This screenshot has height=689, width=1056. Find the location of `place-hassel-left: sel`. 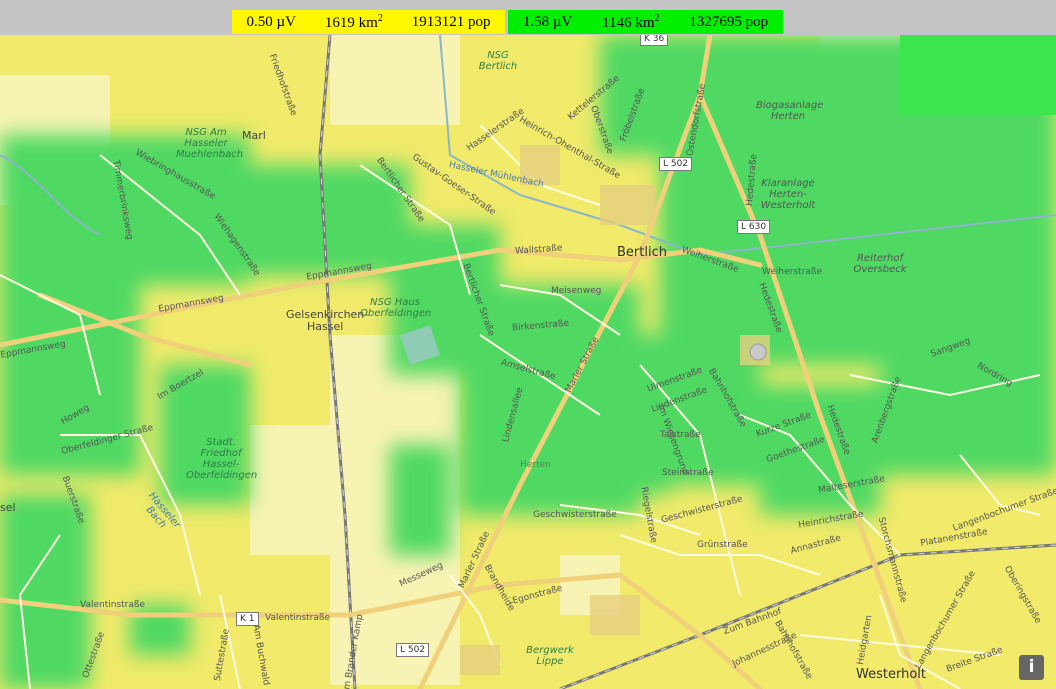

place-hassel-left: sel is located at coordinates (8, 507).